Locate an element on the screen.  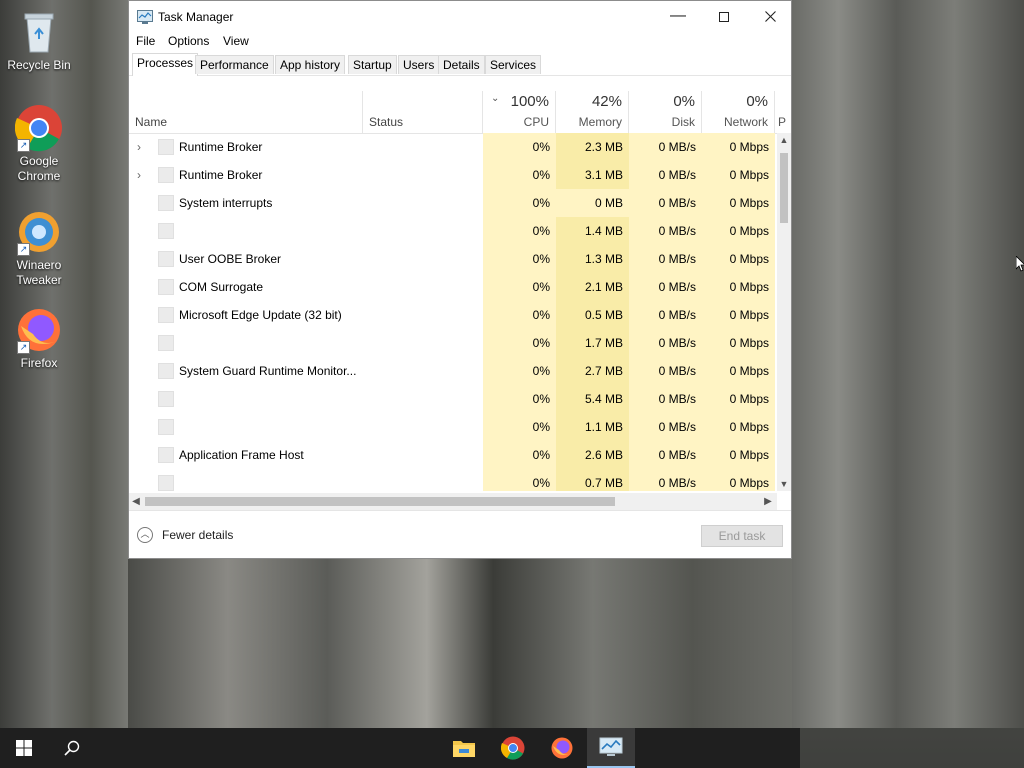
desktop-icon-firefox: ↗ Firefox is located at coordinates (39, 338).